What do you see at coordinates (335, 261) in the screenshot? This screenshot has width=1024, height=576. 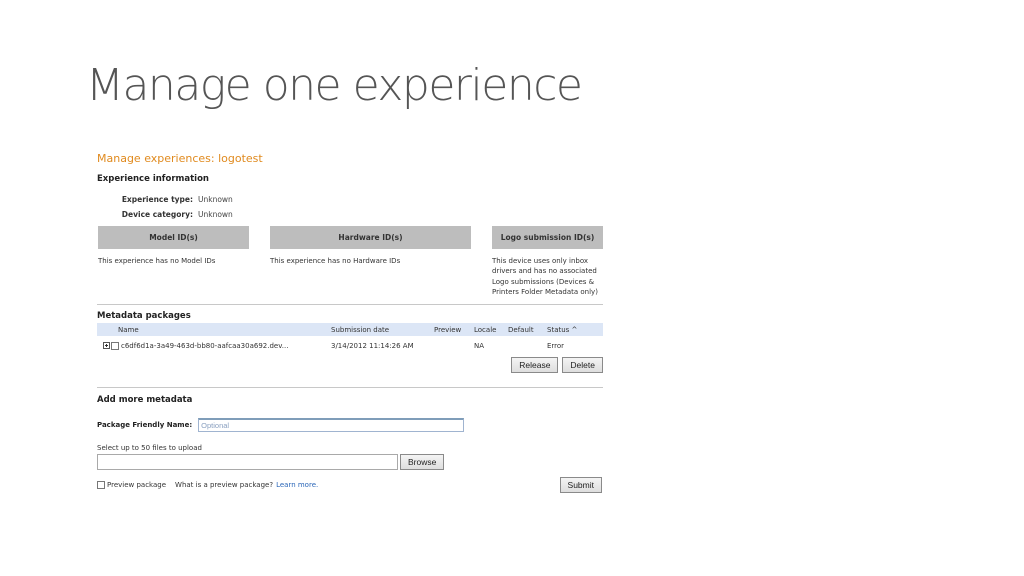 I see `hardware-ids-body: This experience has no Hardware IDs` at bounding box center [335, 261].